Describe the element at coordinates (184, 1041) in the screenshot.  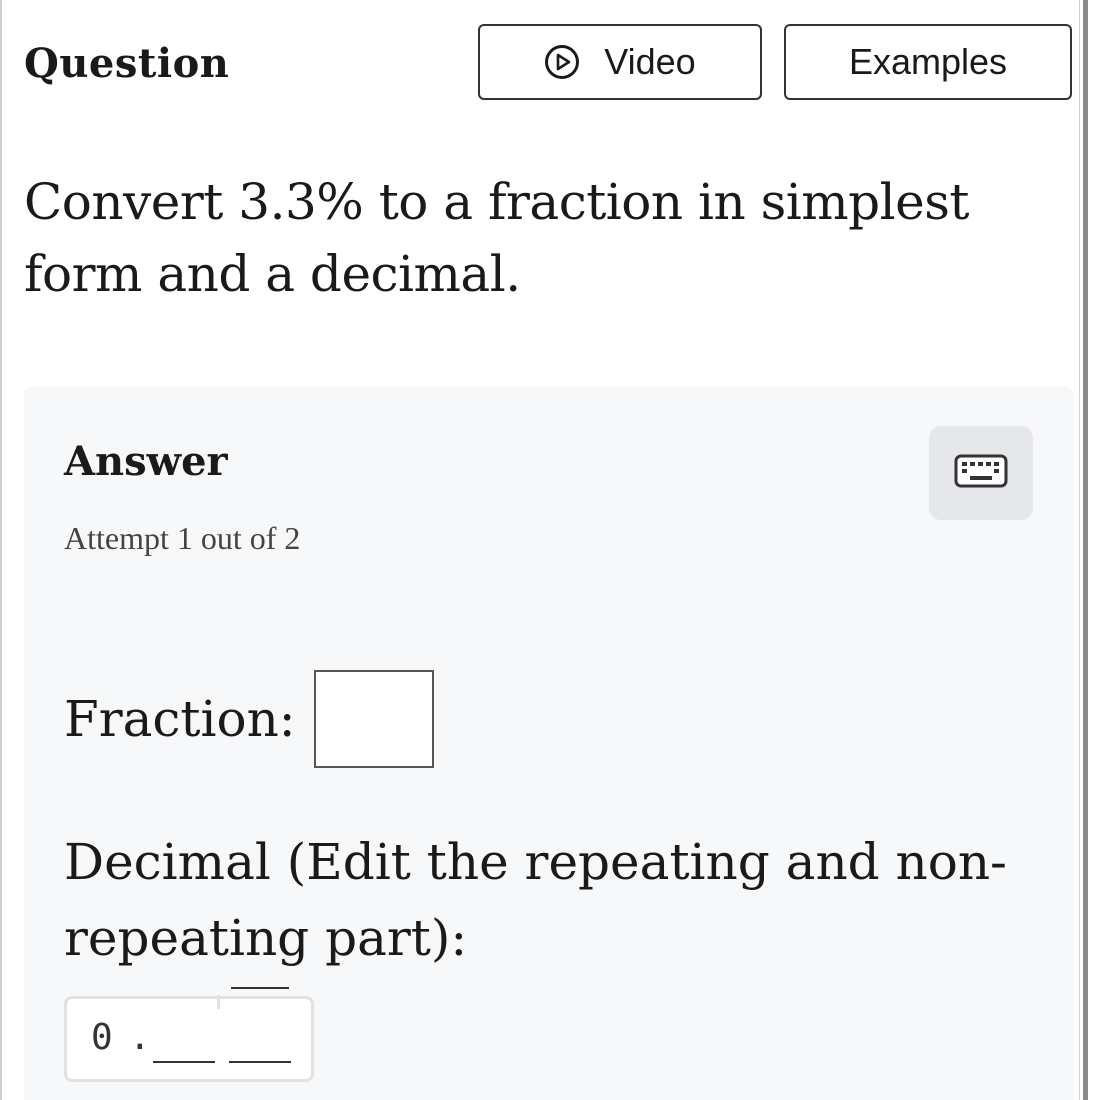
I see `nonrepeating-digits-input` at that location.